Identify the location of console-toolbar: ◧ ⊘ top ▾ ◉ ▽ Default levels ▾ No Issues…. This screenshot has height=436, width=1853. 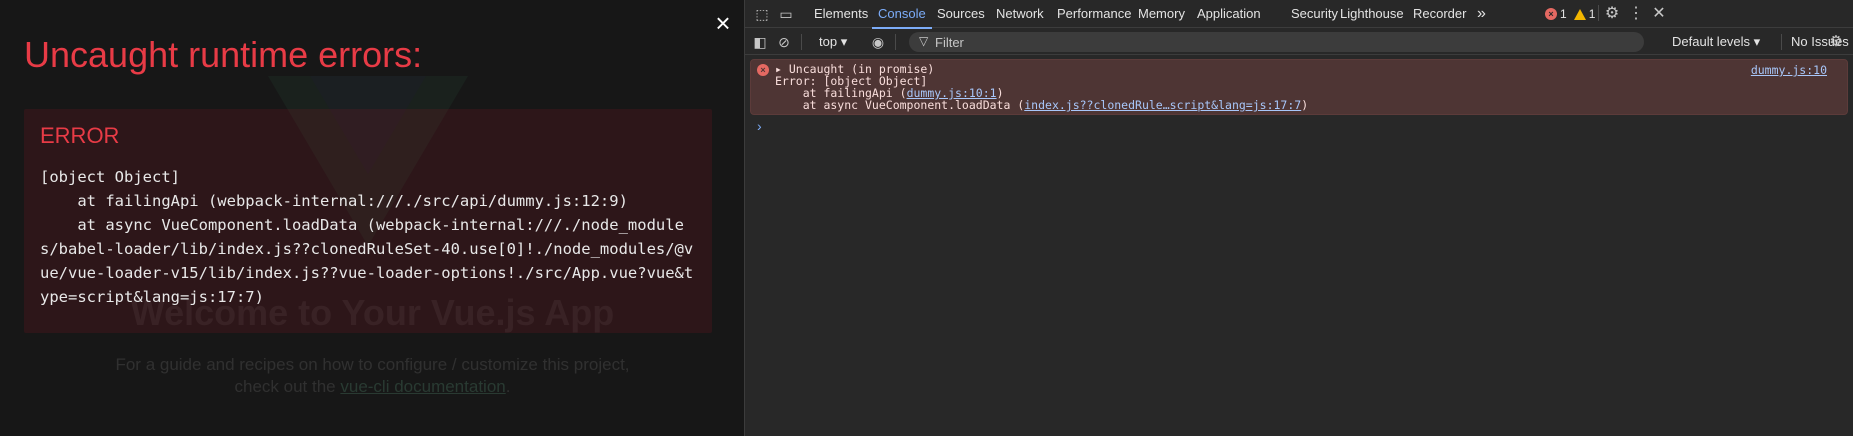
(1299, 42).